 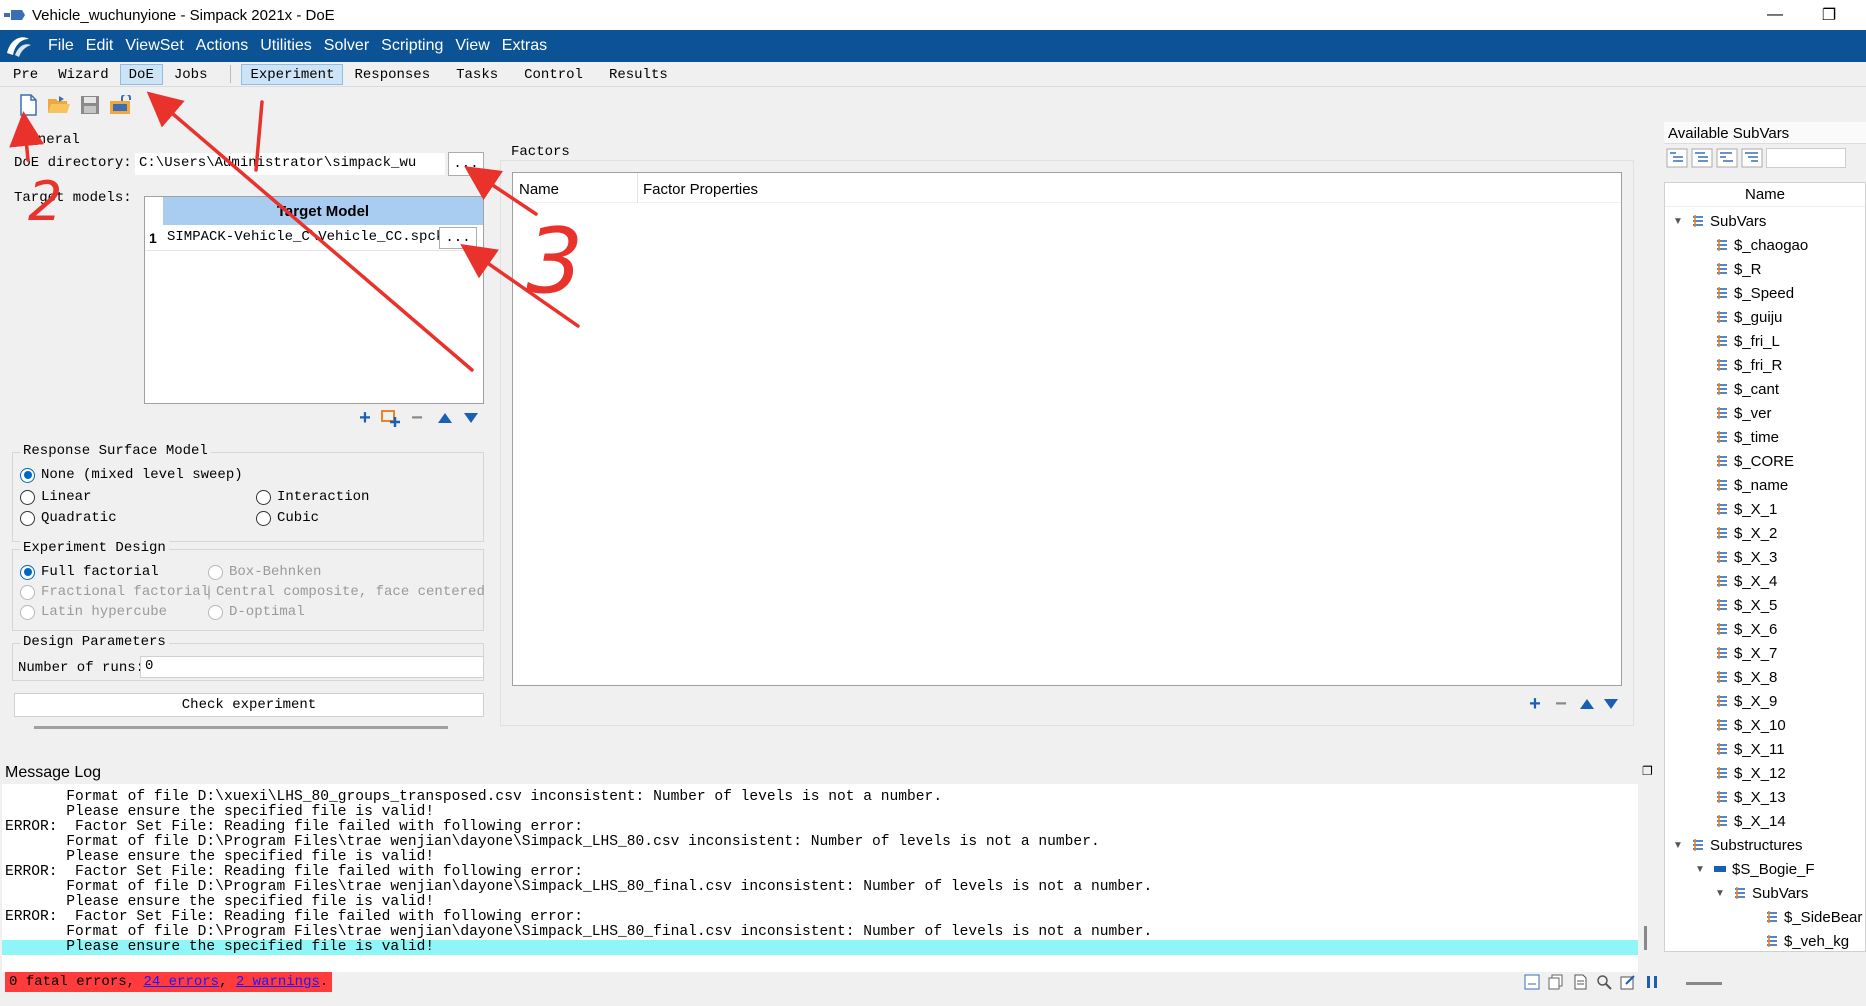 I want to click on tree-item-subvar: $_CORE, so click(x=1754, y=461).